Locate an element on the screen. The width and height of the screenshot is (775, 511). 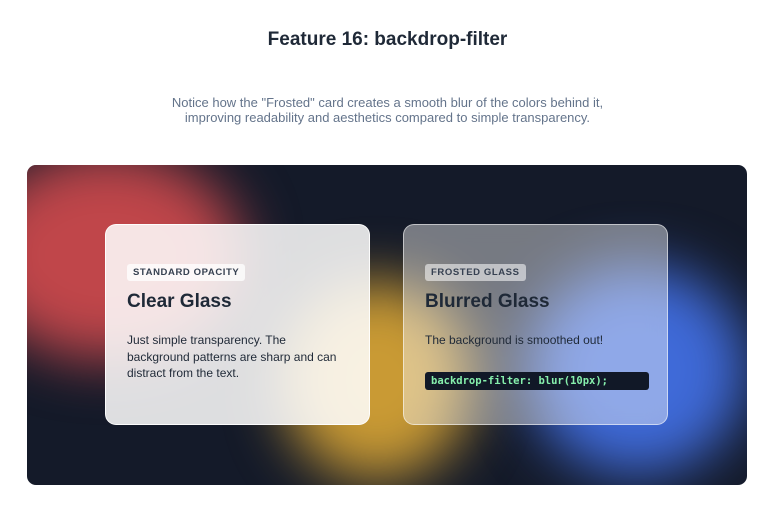
frosted-glass-badge: FROSTED GLASS is located at coordinates (475, 272).